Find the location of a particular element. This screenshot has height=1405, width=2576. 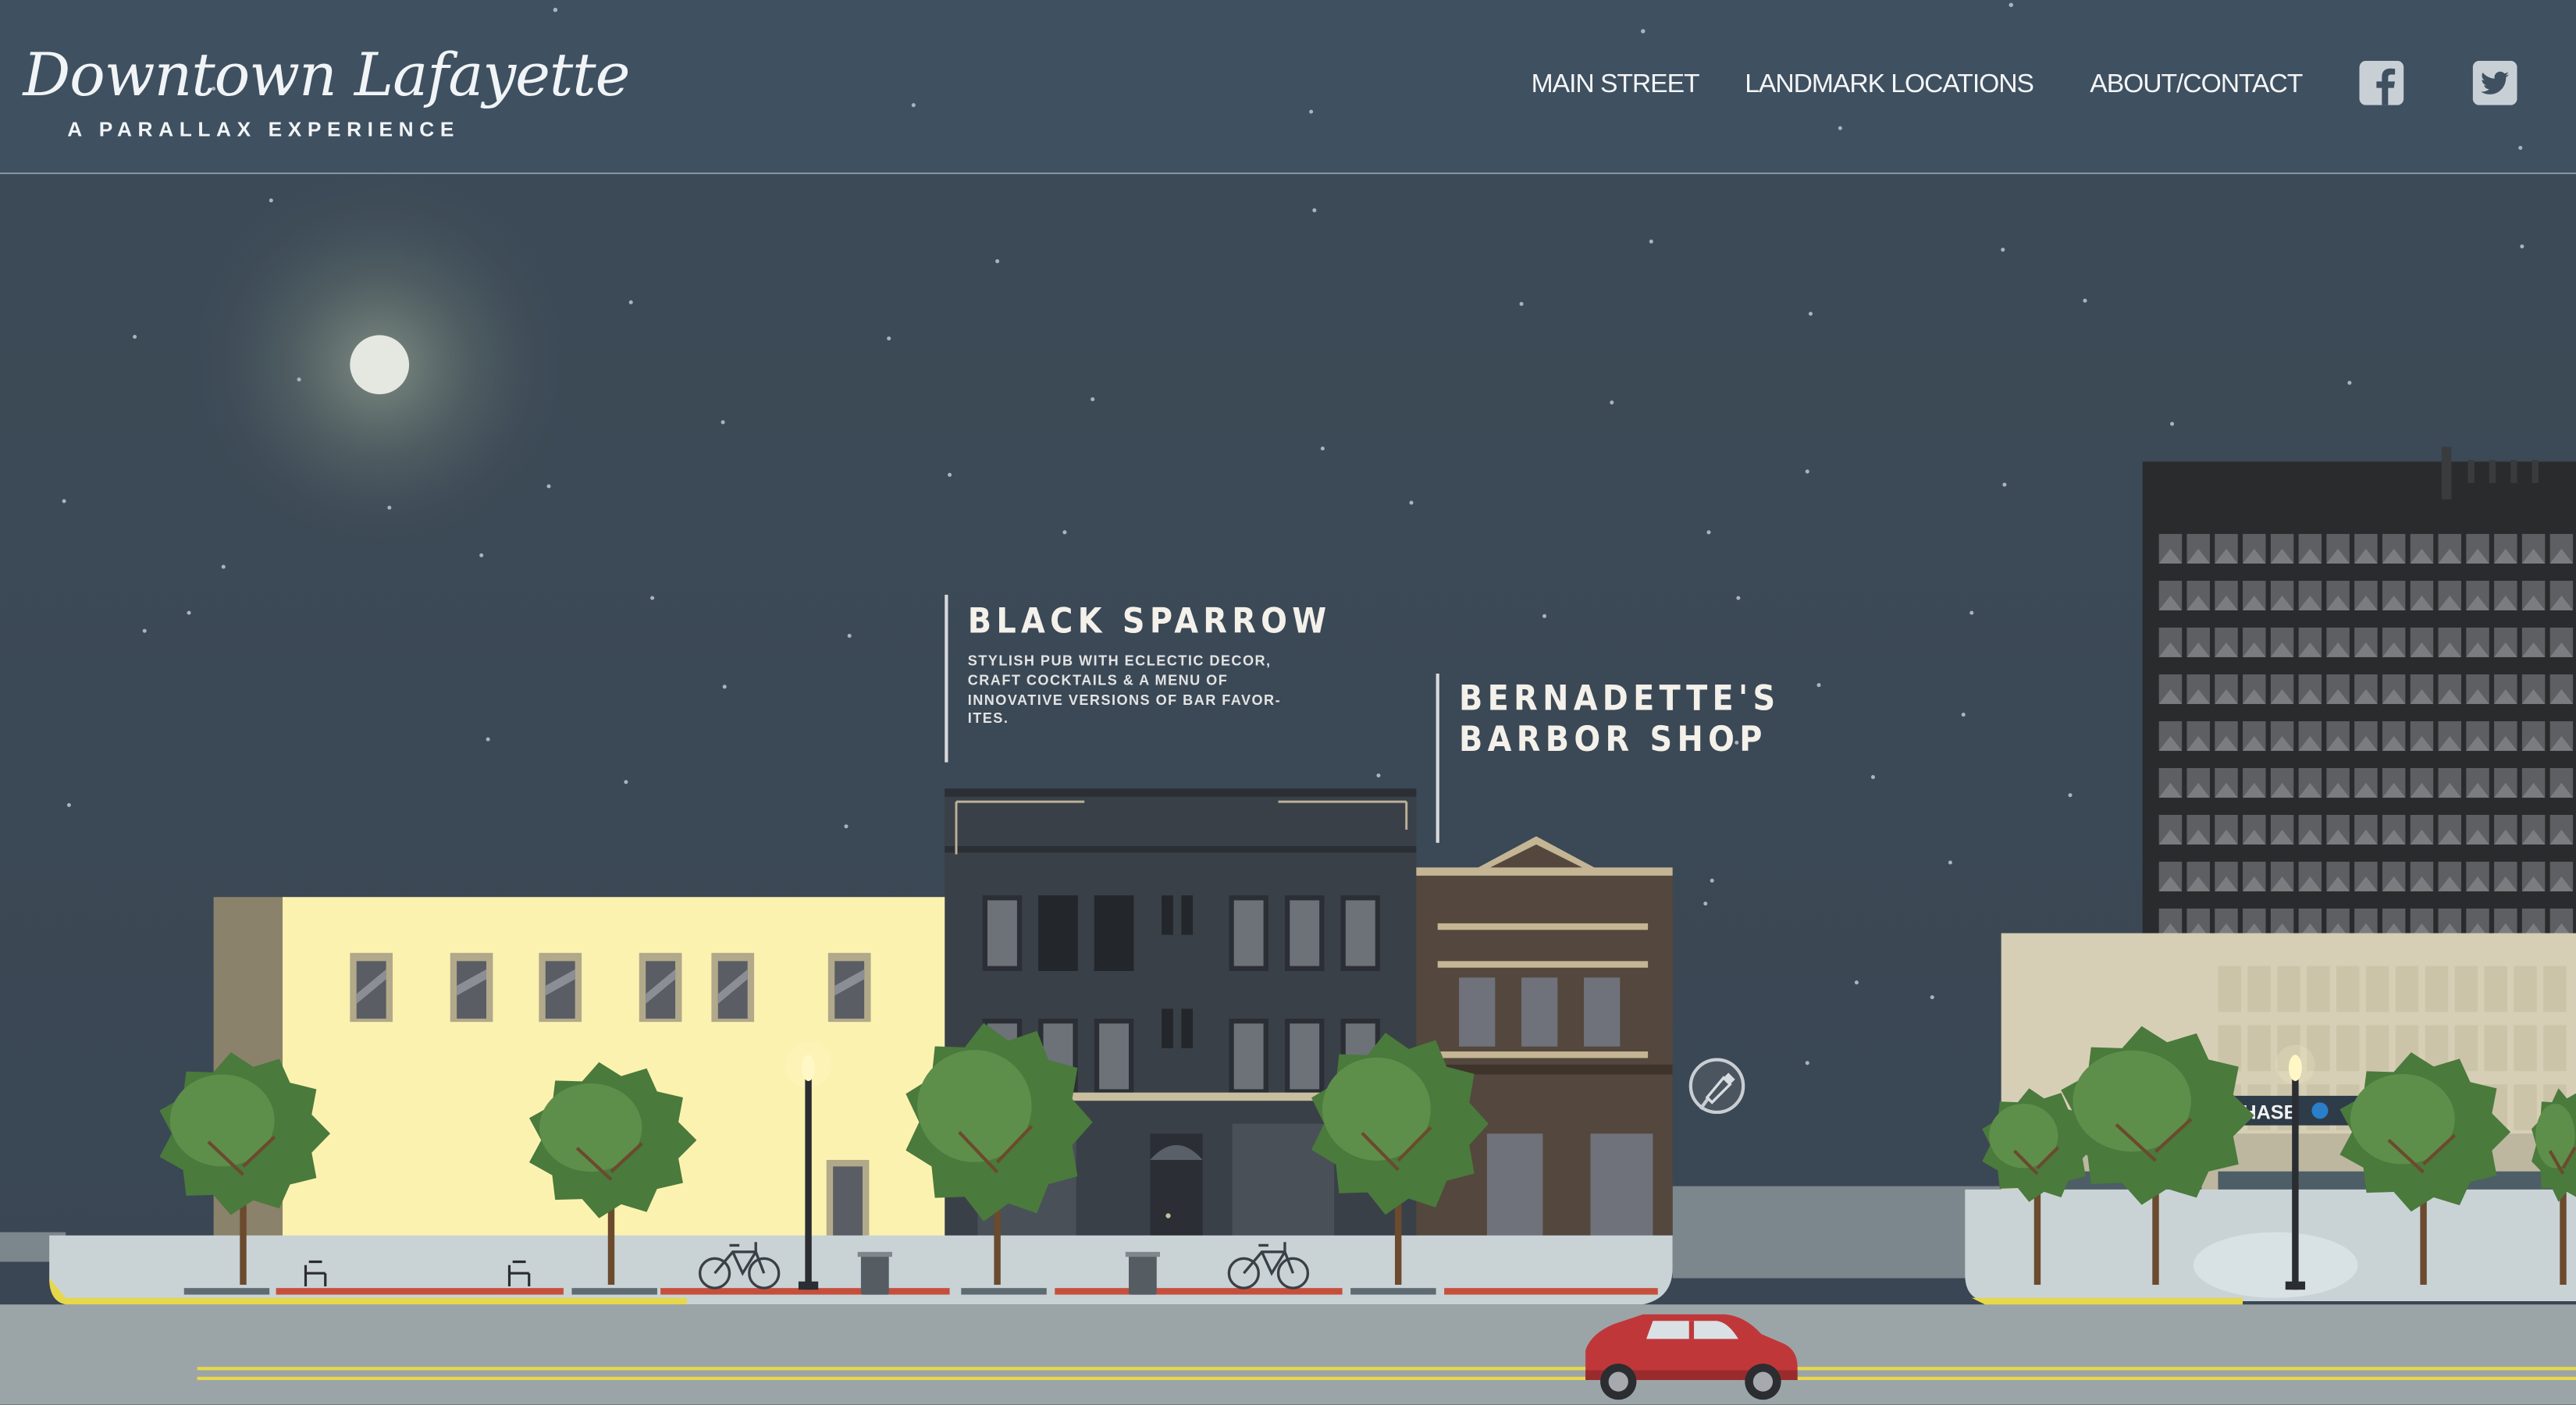

black-sparrow-label-line is located at coordinates (946, 679).